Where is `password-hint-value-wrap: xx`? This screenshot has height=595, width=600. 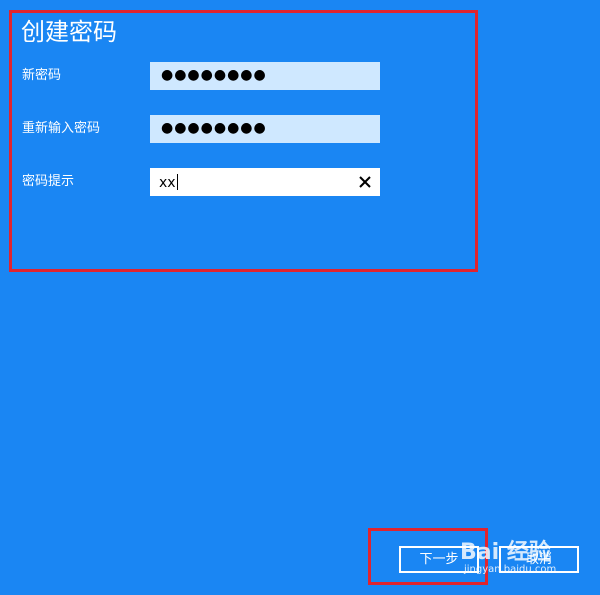 password-hint-value-wrap: xx is located at coordinates (168, 183).